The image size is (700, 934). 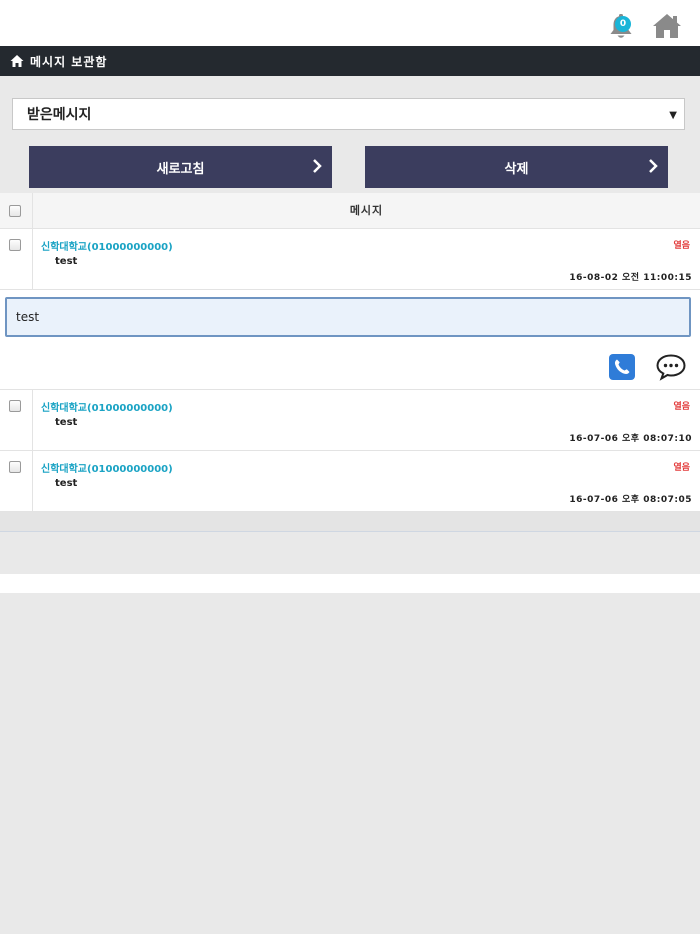 I want to click on message-detail: test, so click(x=350, y=340).